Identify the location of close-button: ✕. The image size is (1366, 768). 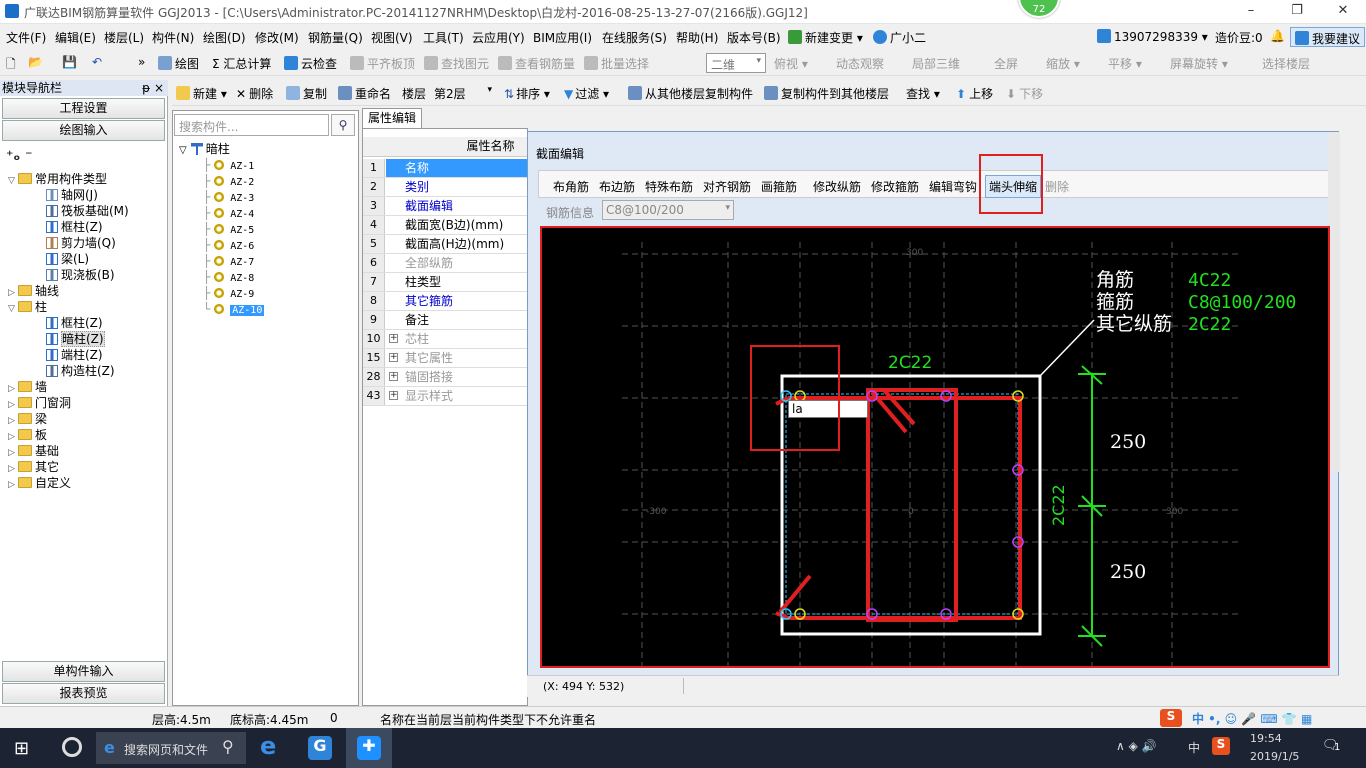
(1343, 12).